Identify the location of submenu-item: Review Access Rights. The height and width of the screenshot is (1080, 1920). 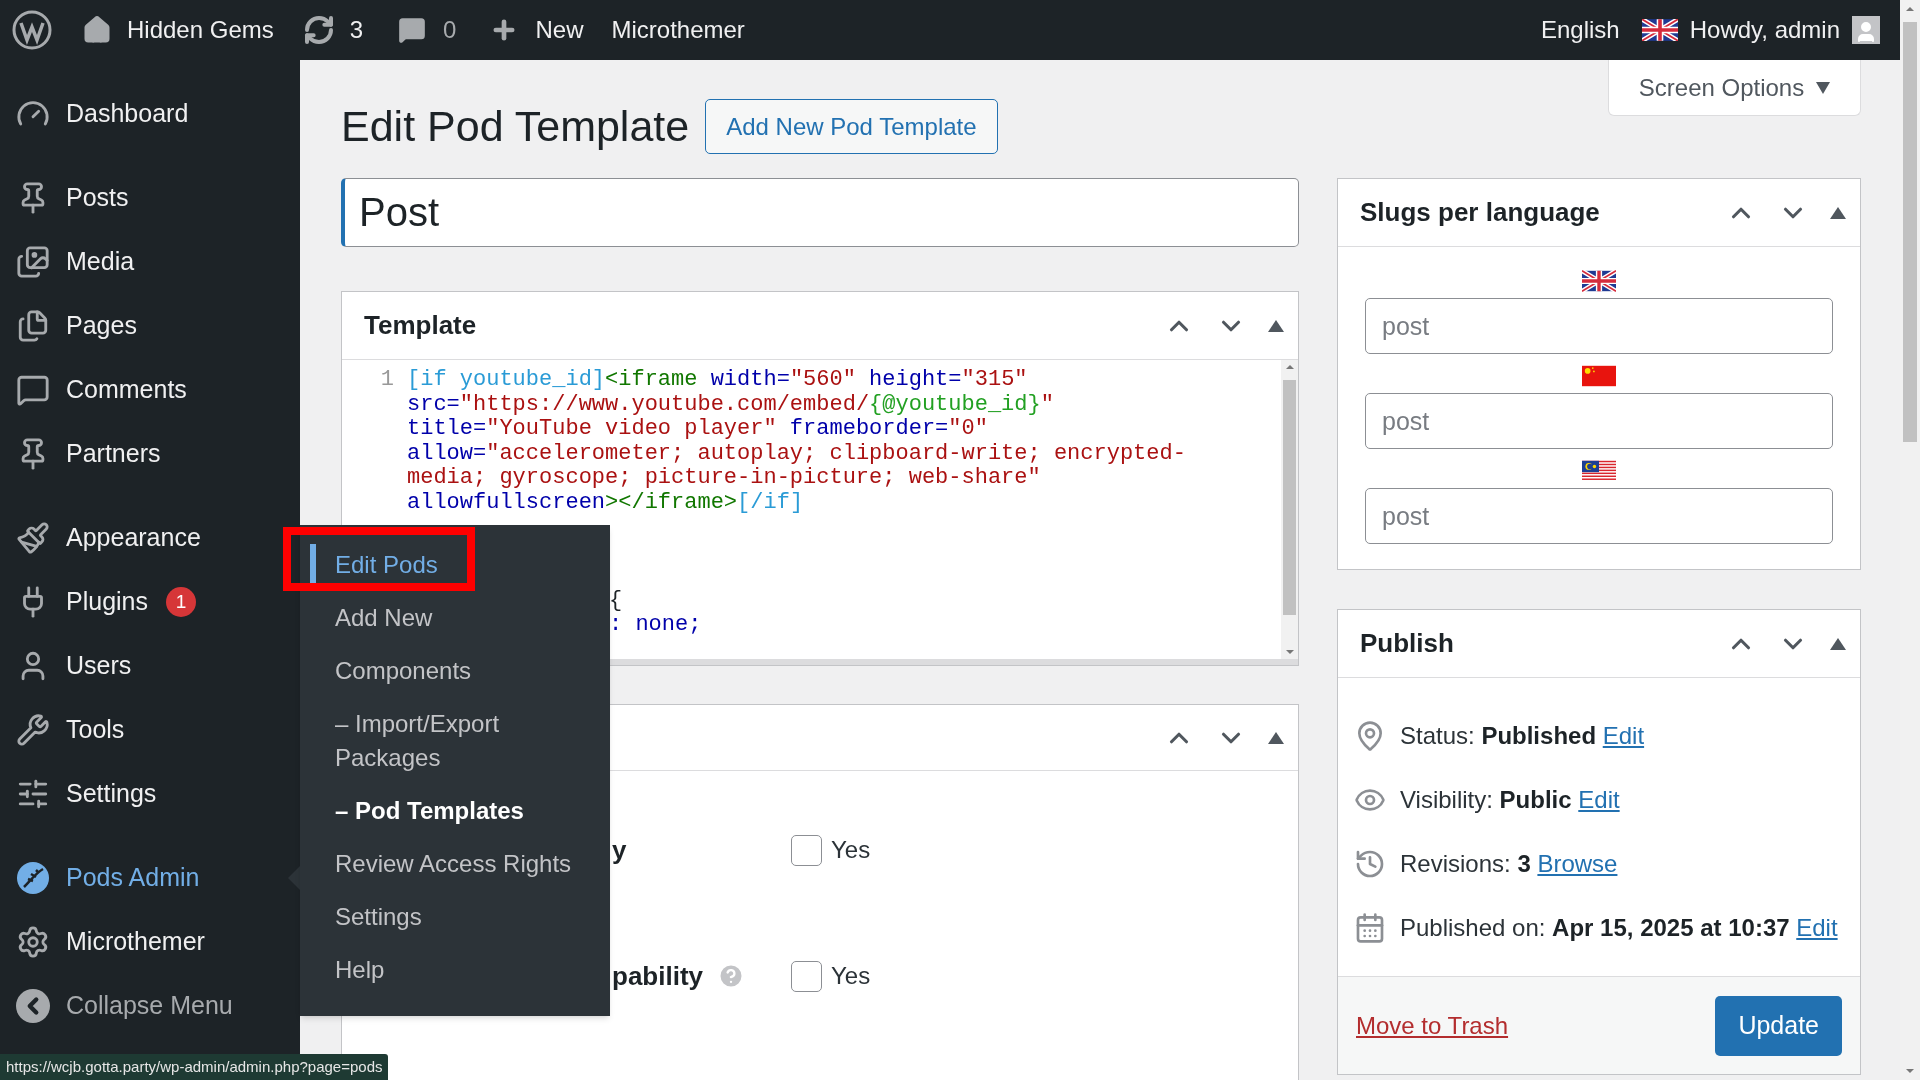
(453, 863).